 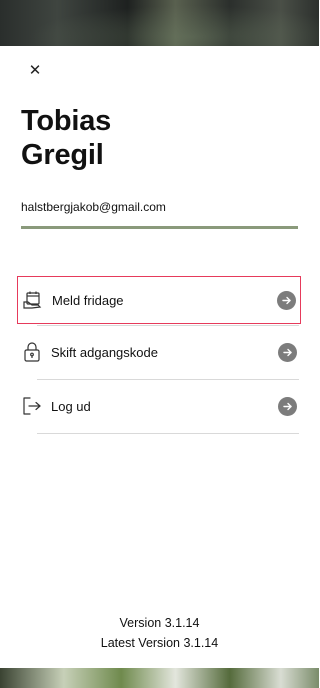 What do you see at coordinates (159, 623) in the screenshot?
I see `app-version: Version 3.1.14` at bounding box center [159, 623].